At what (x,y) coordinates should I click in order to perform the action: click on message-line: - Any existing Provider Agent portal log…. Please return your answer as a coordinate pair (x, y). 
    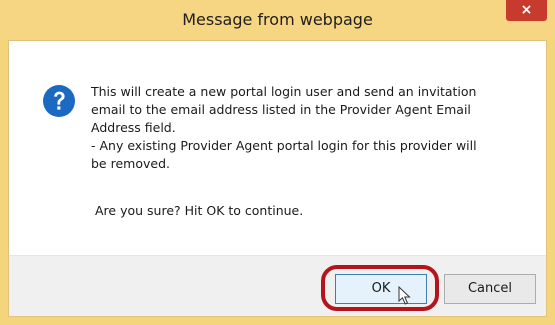
    Looking at the image, I should click on (284, 145).